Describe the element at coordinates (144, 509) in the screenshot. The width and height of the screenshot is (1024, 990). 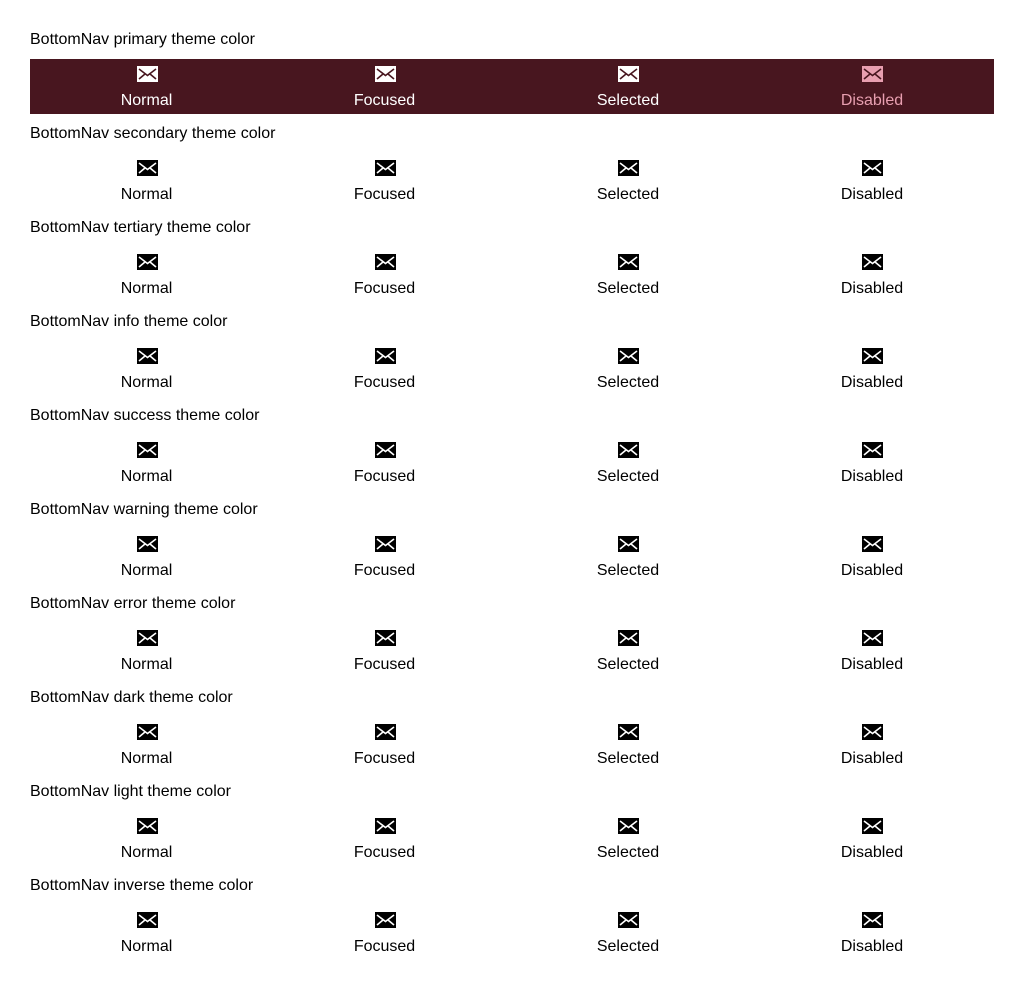
I see `section-title: BottomNav warning theme color` at that location.